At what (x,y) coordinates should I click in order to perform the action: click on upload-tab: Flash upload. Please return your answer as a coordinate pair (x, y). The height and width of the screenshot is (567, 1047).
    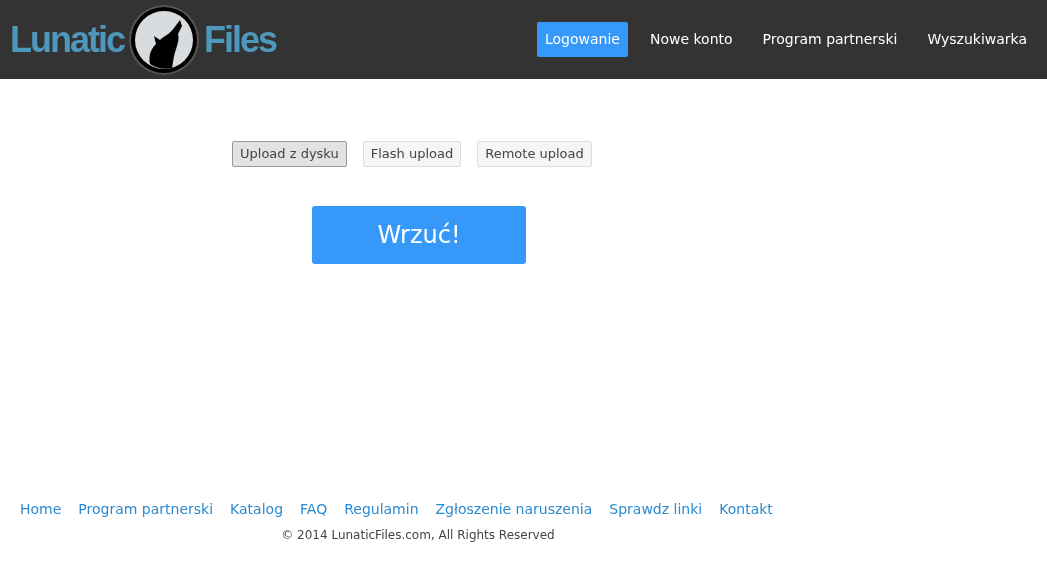
    Looking at the image, I should click on (412, 154).